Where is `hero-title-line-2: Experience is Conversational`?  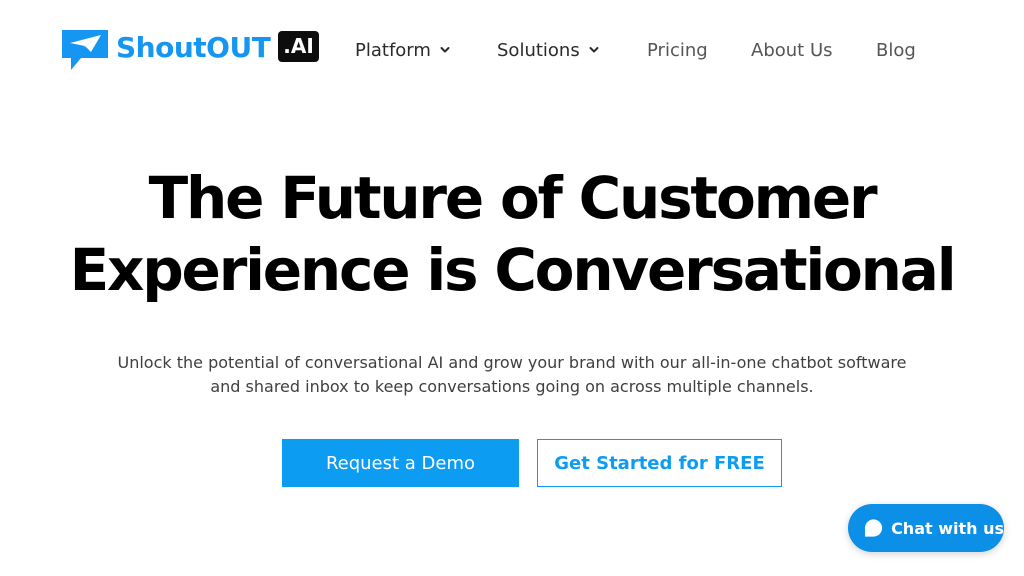 hero-title-line-2: Experience is Conversational is located at coordinates (513, 270).